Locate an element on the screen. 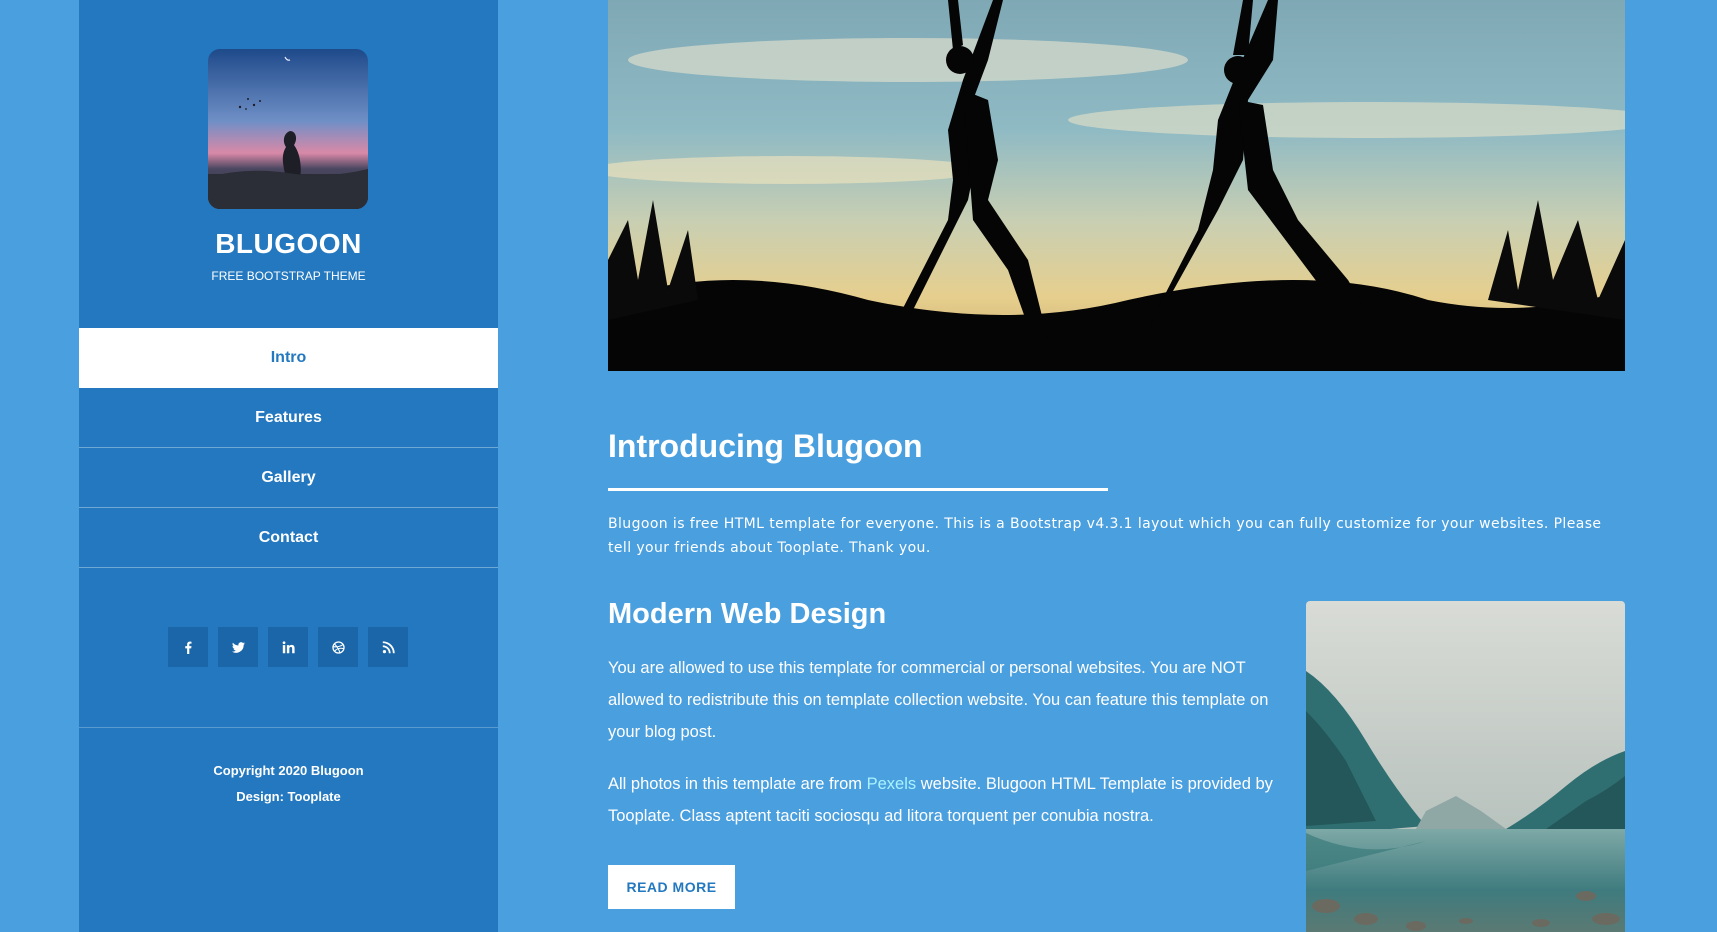 This screenshot has height=932, width=1717. logo-image is located at coordinates (288, 129).